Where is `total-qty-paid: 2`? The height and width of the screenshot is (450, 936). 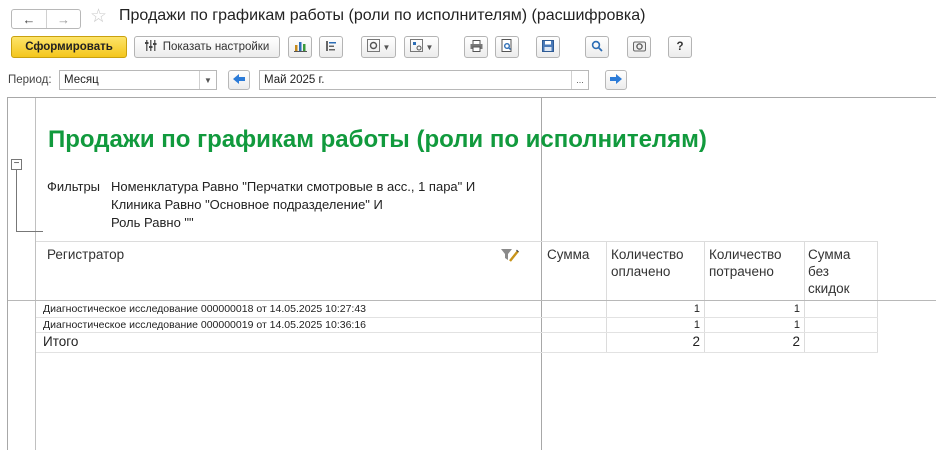 total-qty-paid: 2 is located at coordinates (696, 341).